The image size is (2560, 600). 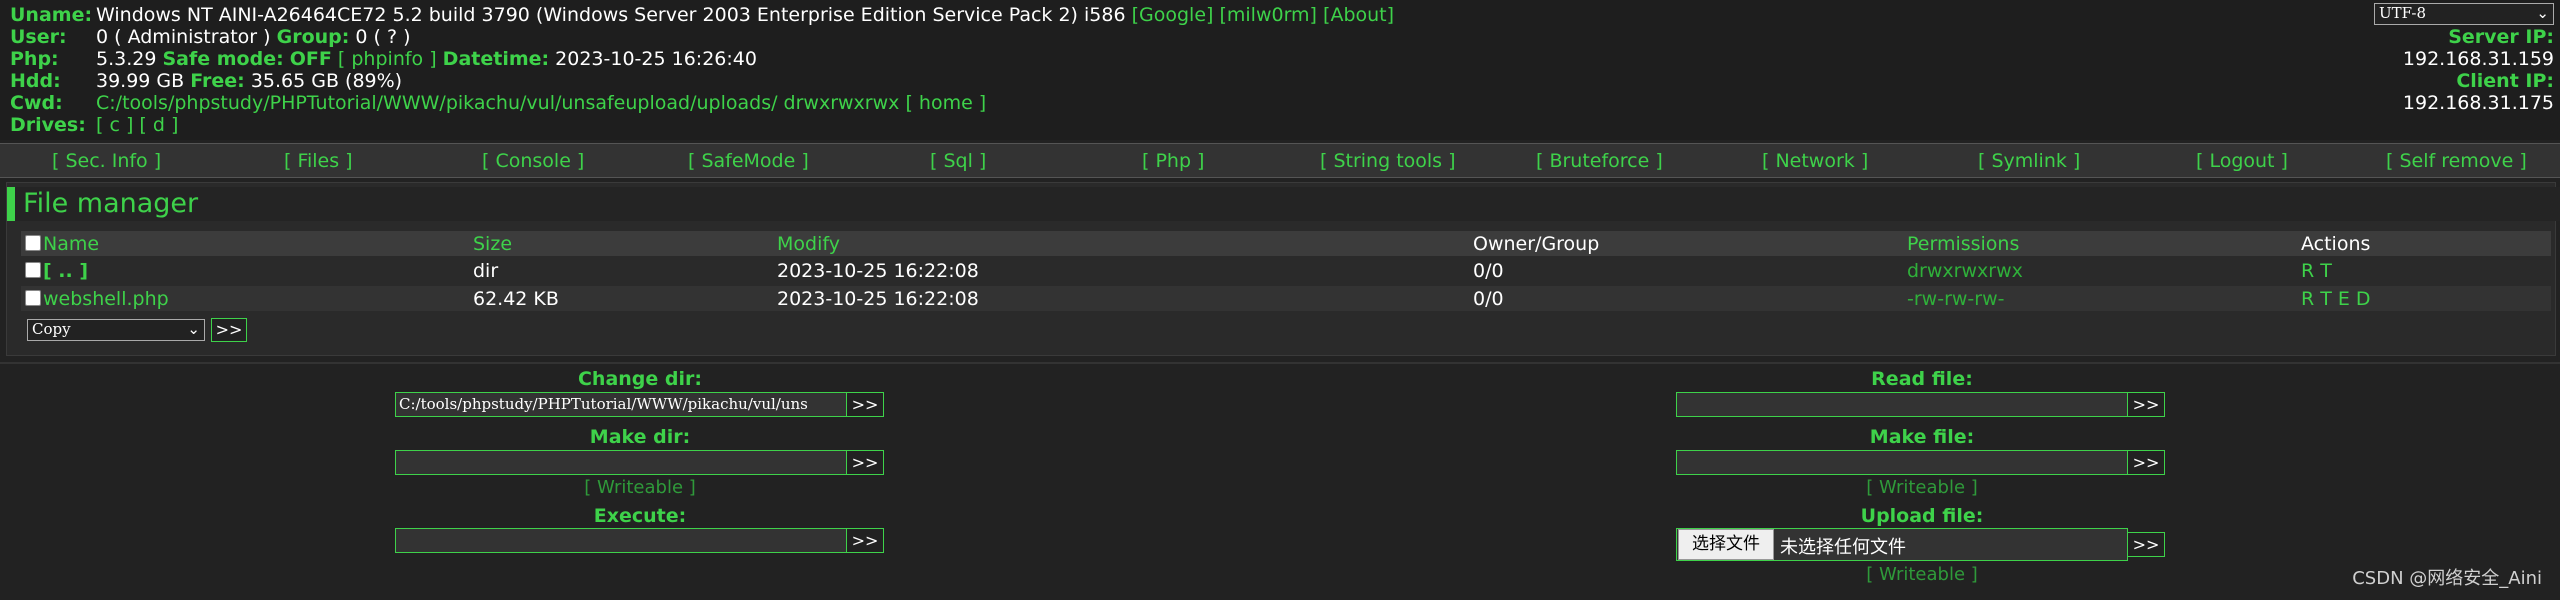 What do you see at coordinates (1922, 574) in the screenshot?
I see `upload-writeable: [ Writeable ]` at bounding box center [1922, 574].